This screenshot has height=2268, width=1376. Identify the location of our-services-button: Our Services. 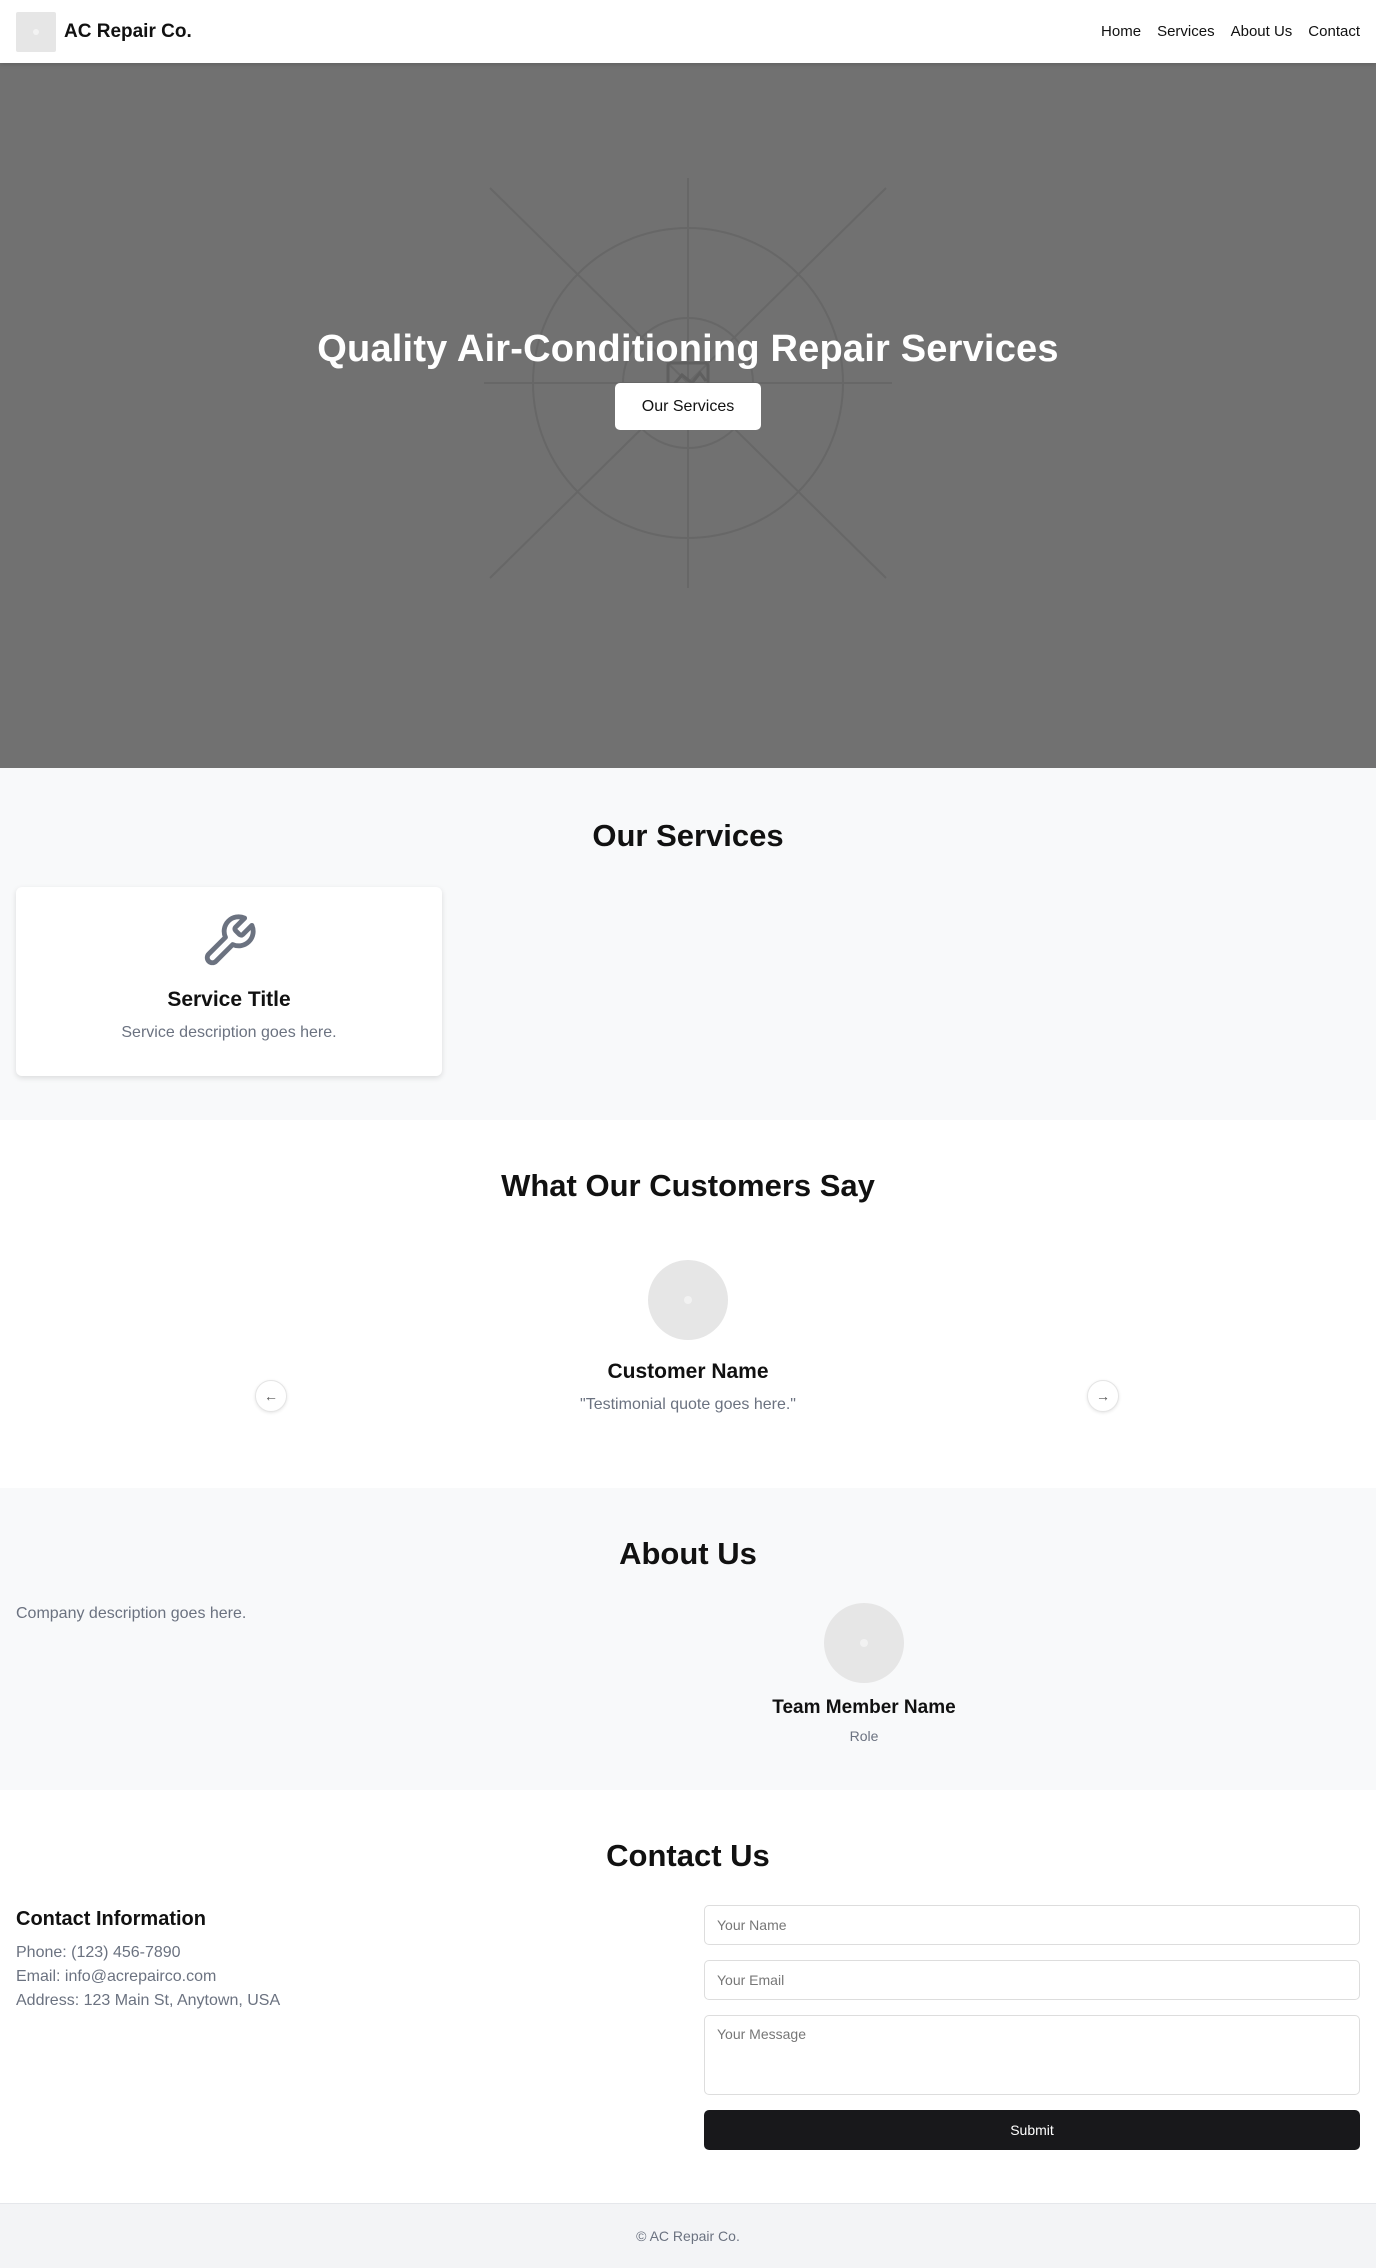
(688, 406).